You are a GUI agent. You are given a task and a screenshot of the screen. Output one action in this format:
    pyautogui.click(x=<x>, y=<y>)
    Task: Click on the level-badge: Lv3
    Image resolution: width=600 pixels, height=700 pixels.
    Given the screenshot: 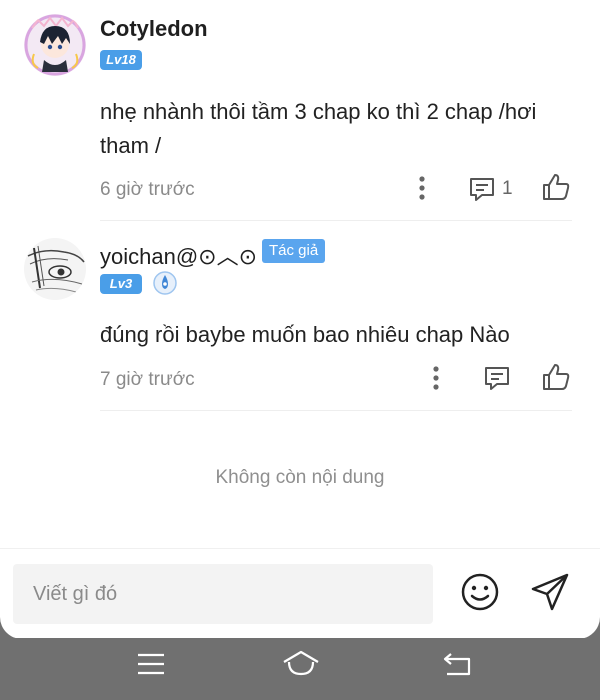 What is the action you would take?
    pyautogui.click(x=121, y=284)
    